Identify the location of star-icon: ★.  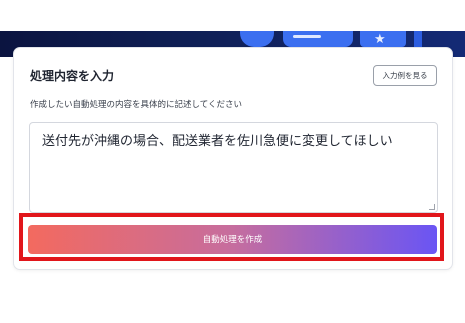
(380, 39).